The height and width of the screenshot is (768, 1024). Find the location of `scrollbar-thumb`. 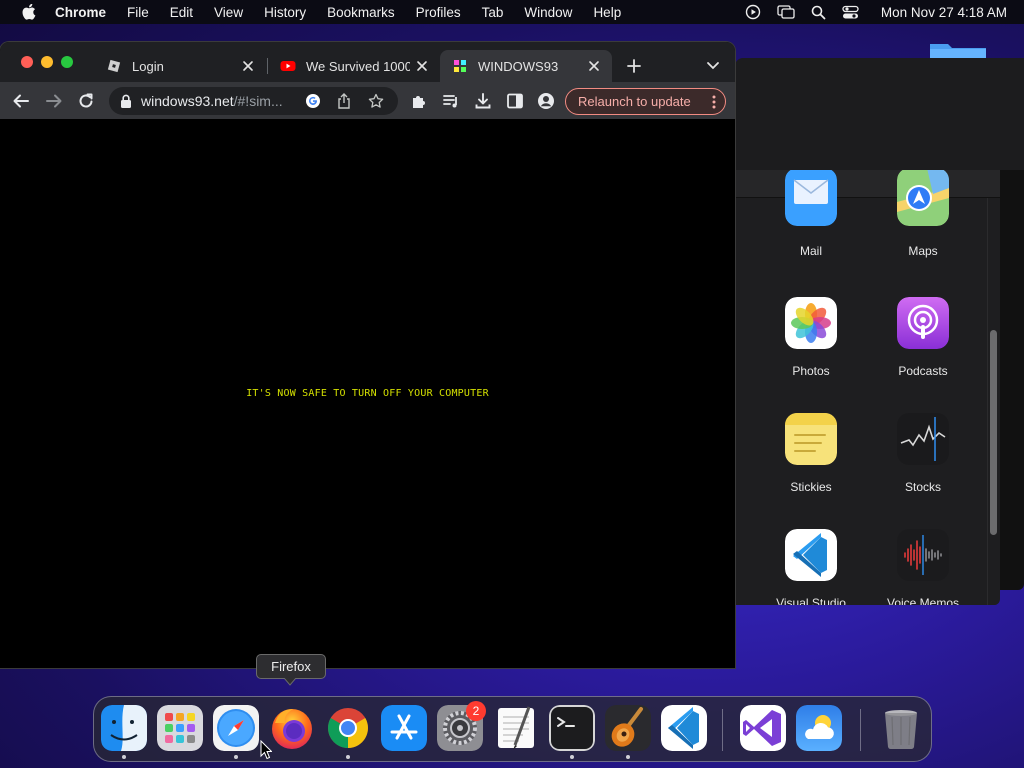

scrollbar-thumb is located at coordinates (993, 432).